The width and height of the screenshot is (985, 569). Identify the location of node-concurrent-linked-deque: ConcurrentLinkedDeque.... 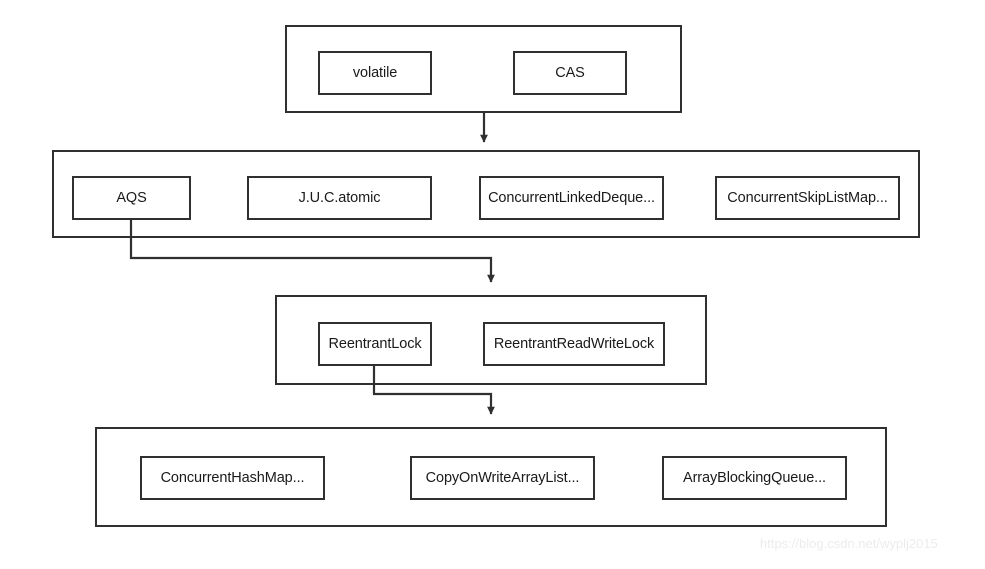
(571, 198).